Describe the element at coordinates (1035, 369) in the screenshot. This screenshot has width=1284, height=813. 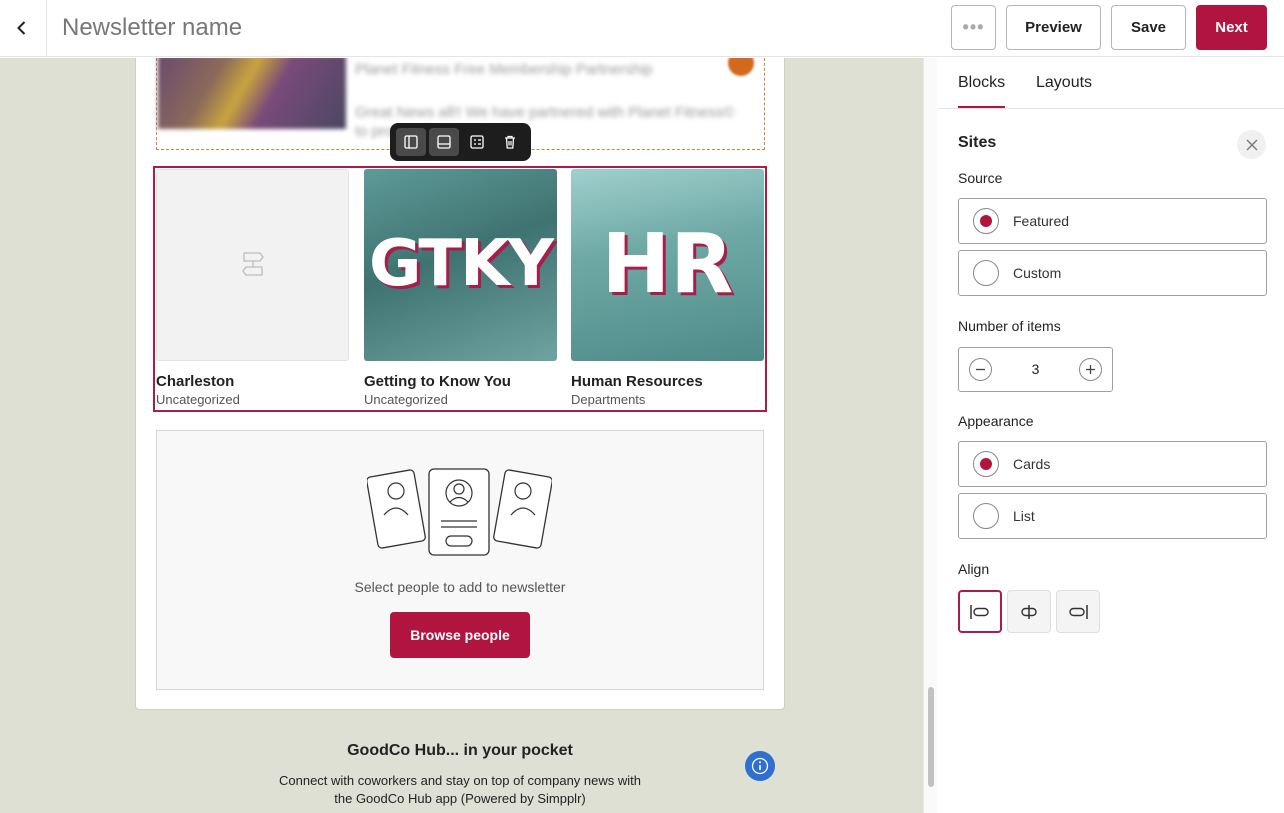
I see `items-stepper: 3` at that location.